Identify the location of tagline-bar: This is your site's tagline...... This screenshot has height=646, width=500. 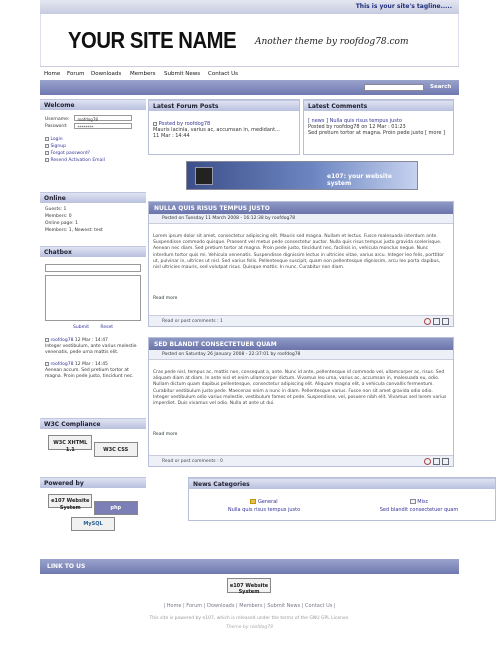
(249, 7).